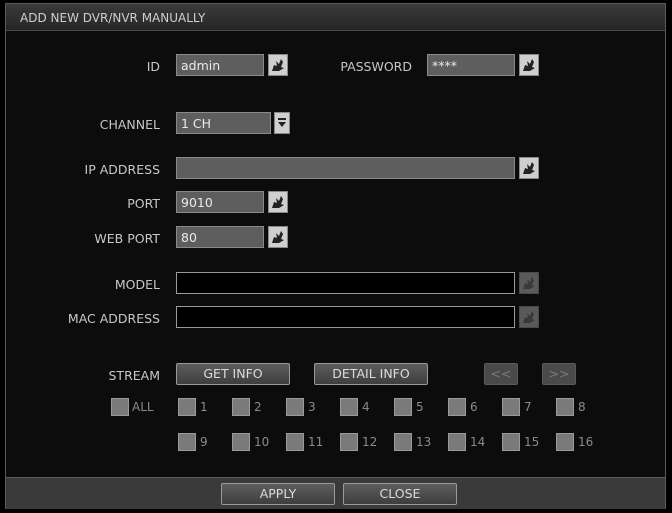  I want to click on ip-label: IP ADDRESS, so click(122, 169).